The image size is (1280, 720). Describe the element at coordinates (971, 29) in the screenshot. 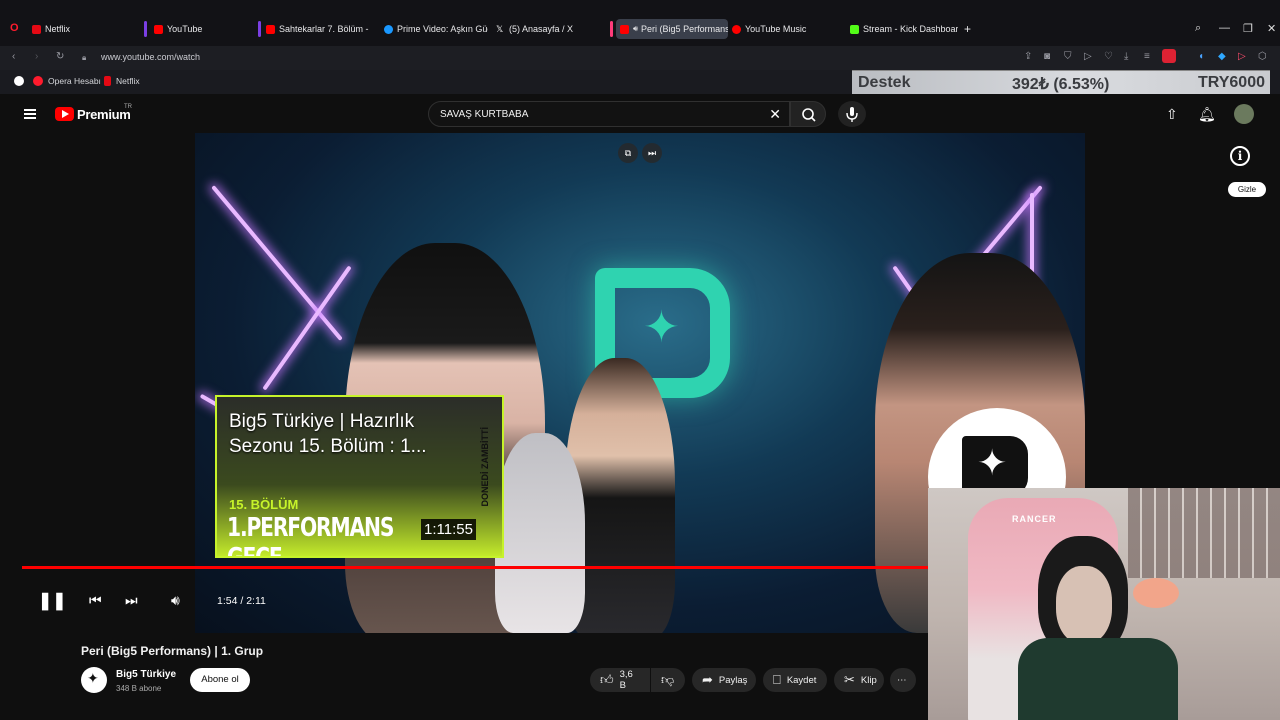

I see `new-tab-button: +` at that location.